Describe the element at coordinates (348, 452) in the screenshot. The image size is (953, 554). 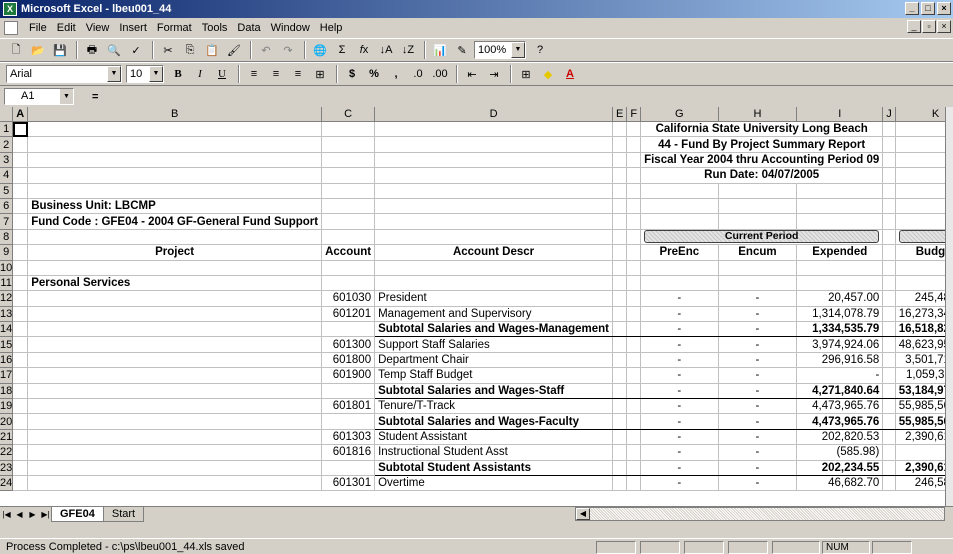
I see `cell-account: 601816` at that location.